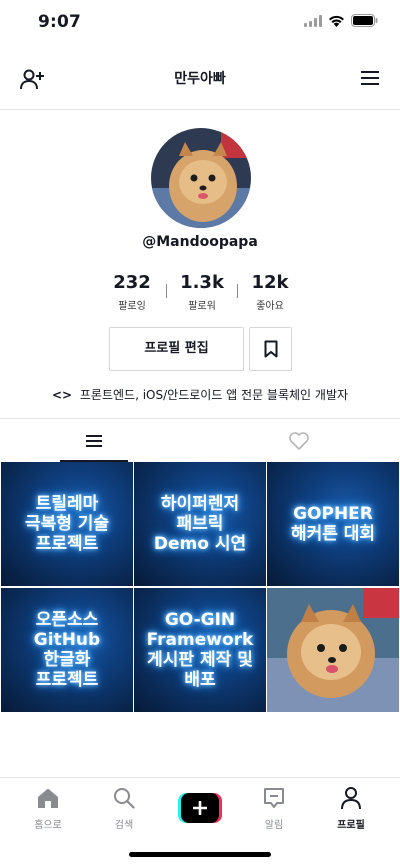  I want to click on profile-icon, so click(351, 798).